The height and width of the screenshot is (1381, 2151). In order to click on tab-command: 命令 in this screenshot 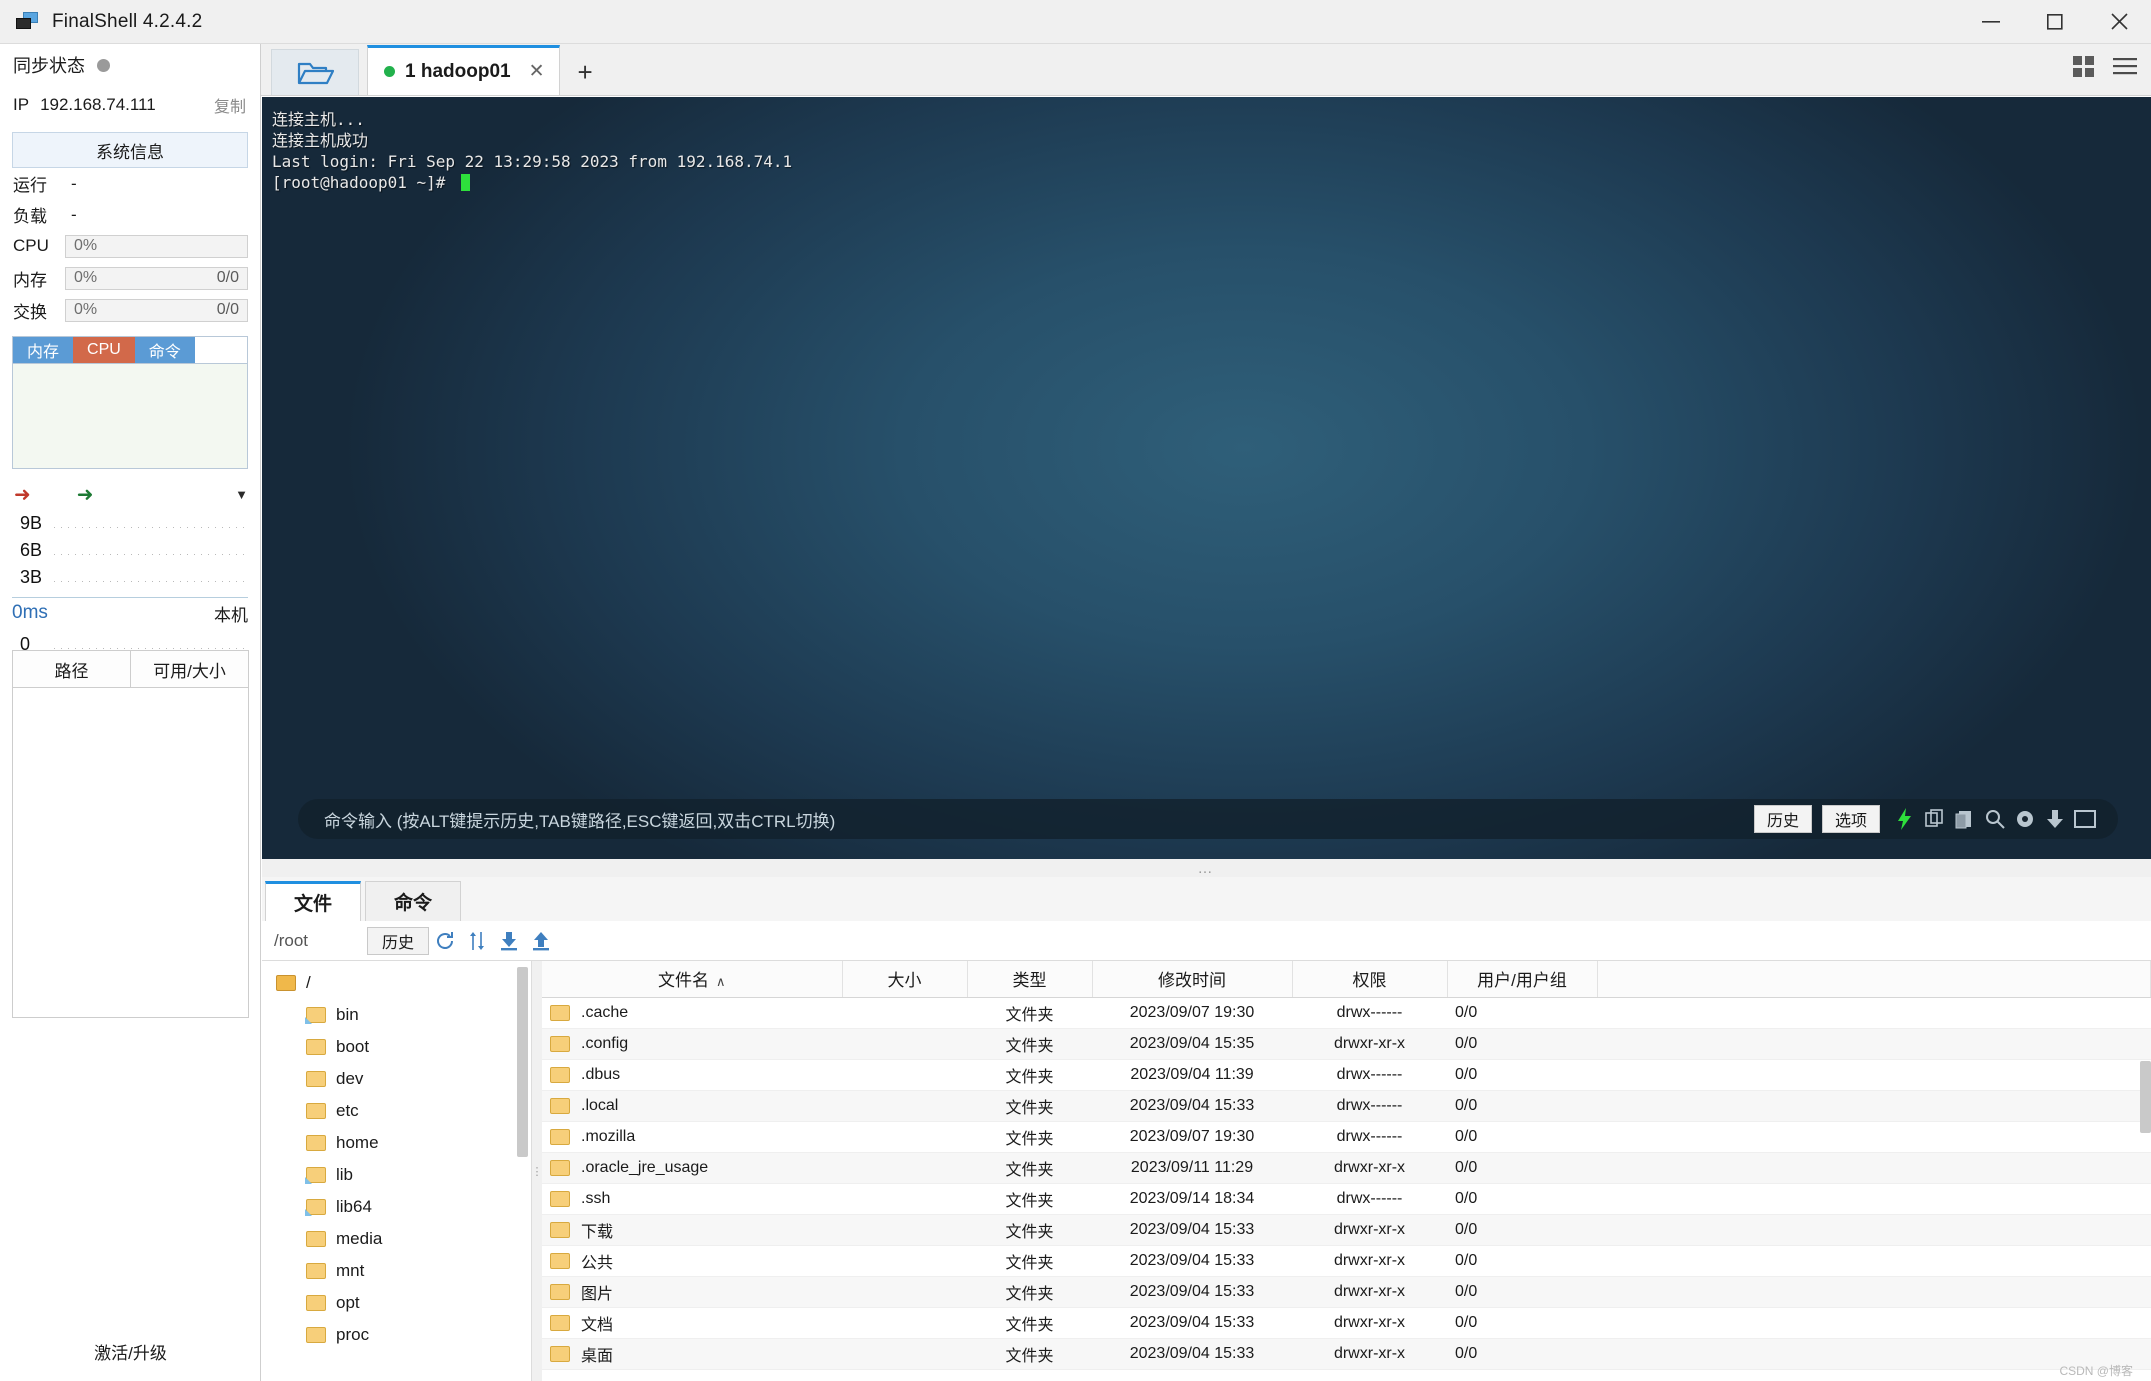, I will do `click(164, 350)`.